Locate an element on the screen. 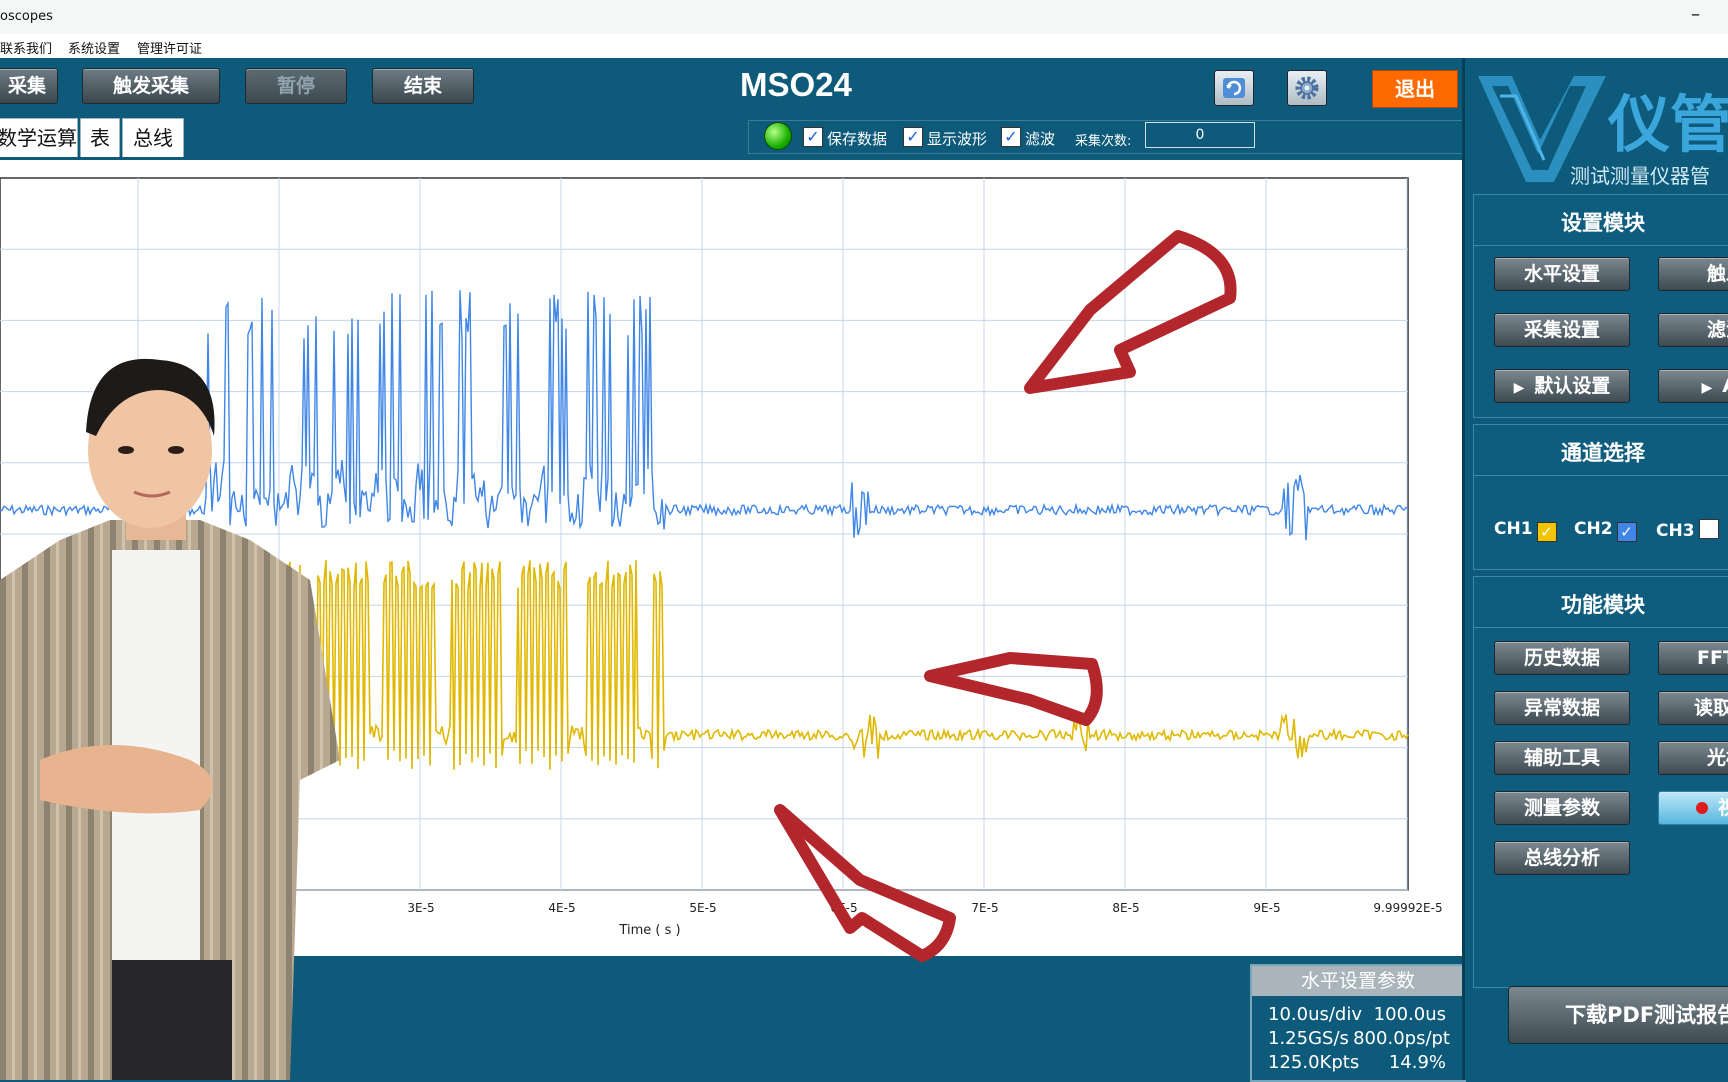 This screenshot has width=1728, height=1082. x-tick-label: 4E-5 is located at coordinates (561, 908).